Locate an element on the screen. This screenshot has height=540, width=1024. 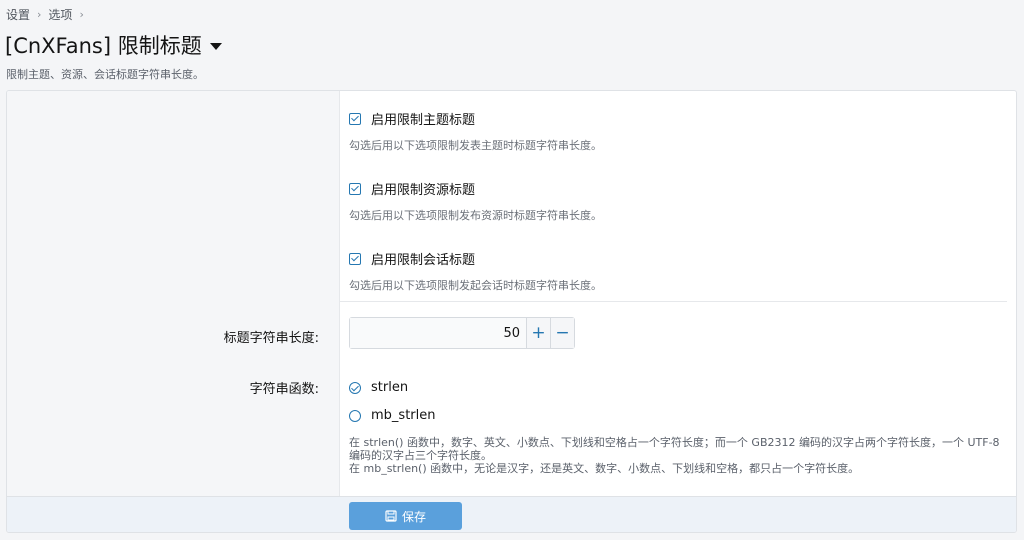
length-stepper: + − is located at coordinates (462, 333).